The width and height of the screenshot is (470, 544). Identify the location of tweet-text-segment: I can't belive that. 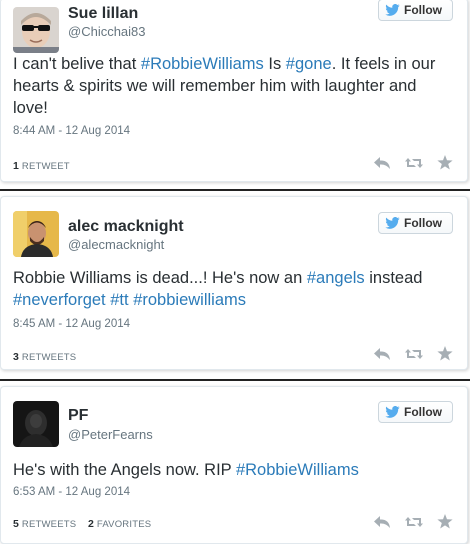
(77, 64).